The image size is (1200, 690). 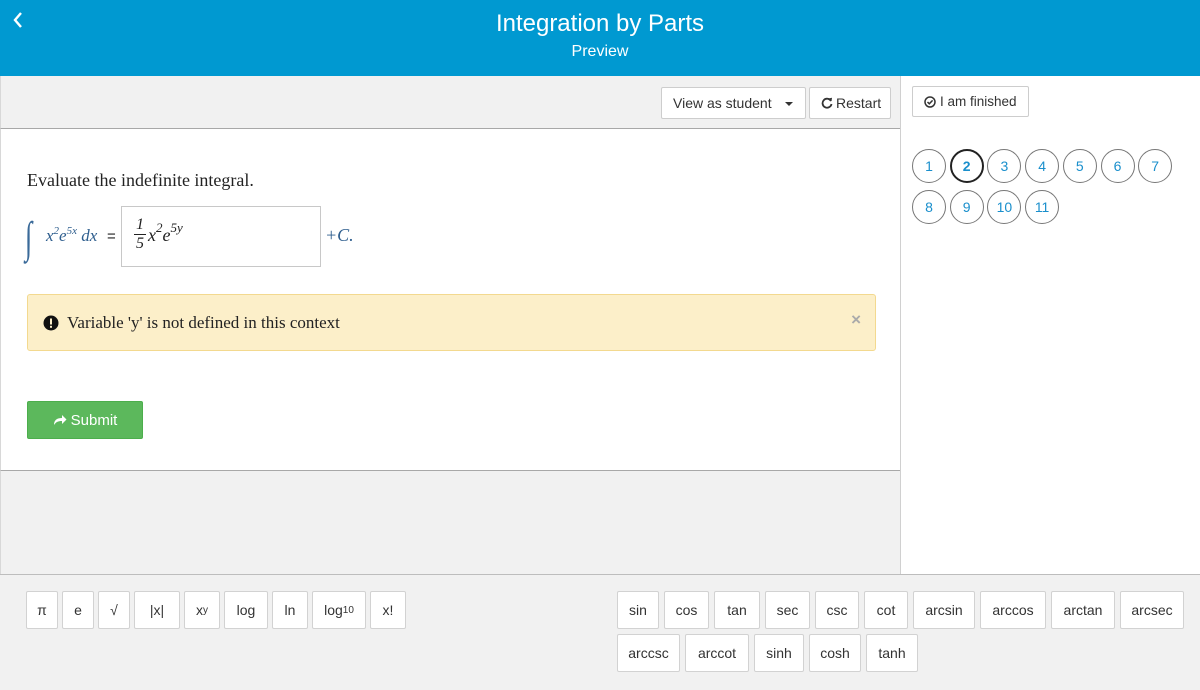 I want to click on restart-label: Restart, so click(x=859, y=103).